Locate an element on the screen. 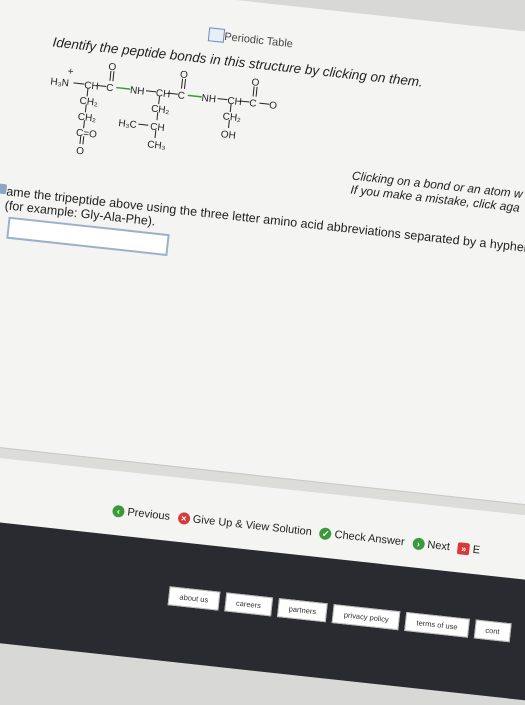  periodic-table-icon is located at coordinates (216, 35).